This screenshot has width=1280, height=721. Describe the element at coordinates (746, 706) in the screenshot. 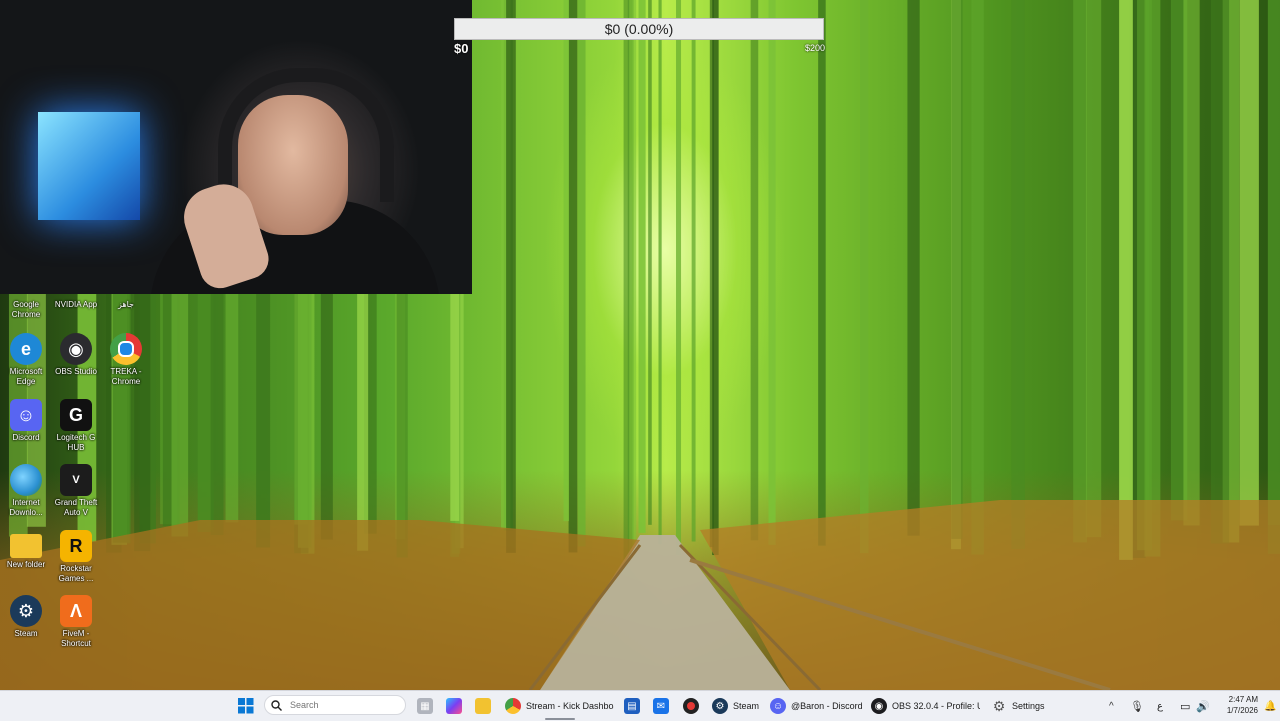

I see `taskbar-app-label: Steam` at that location.